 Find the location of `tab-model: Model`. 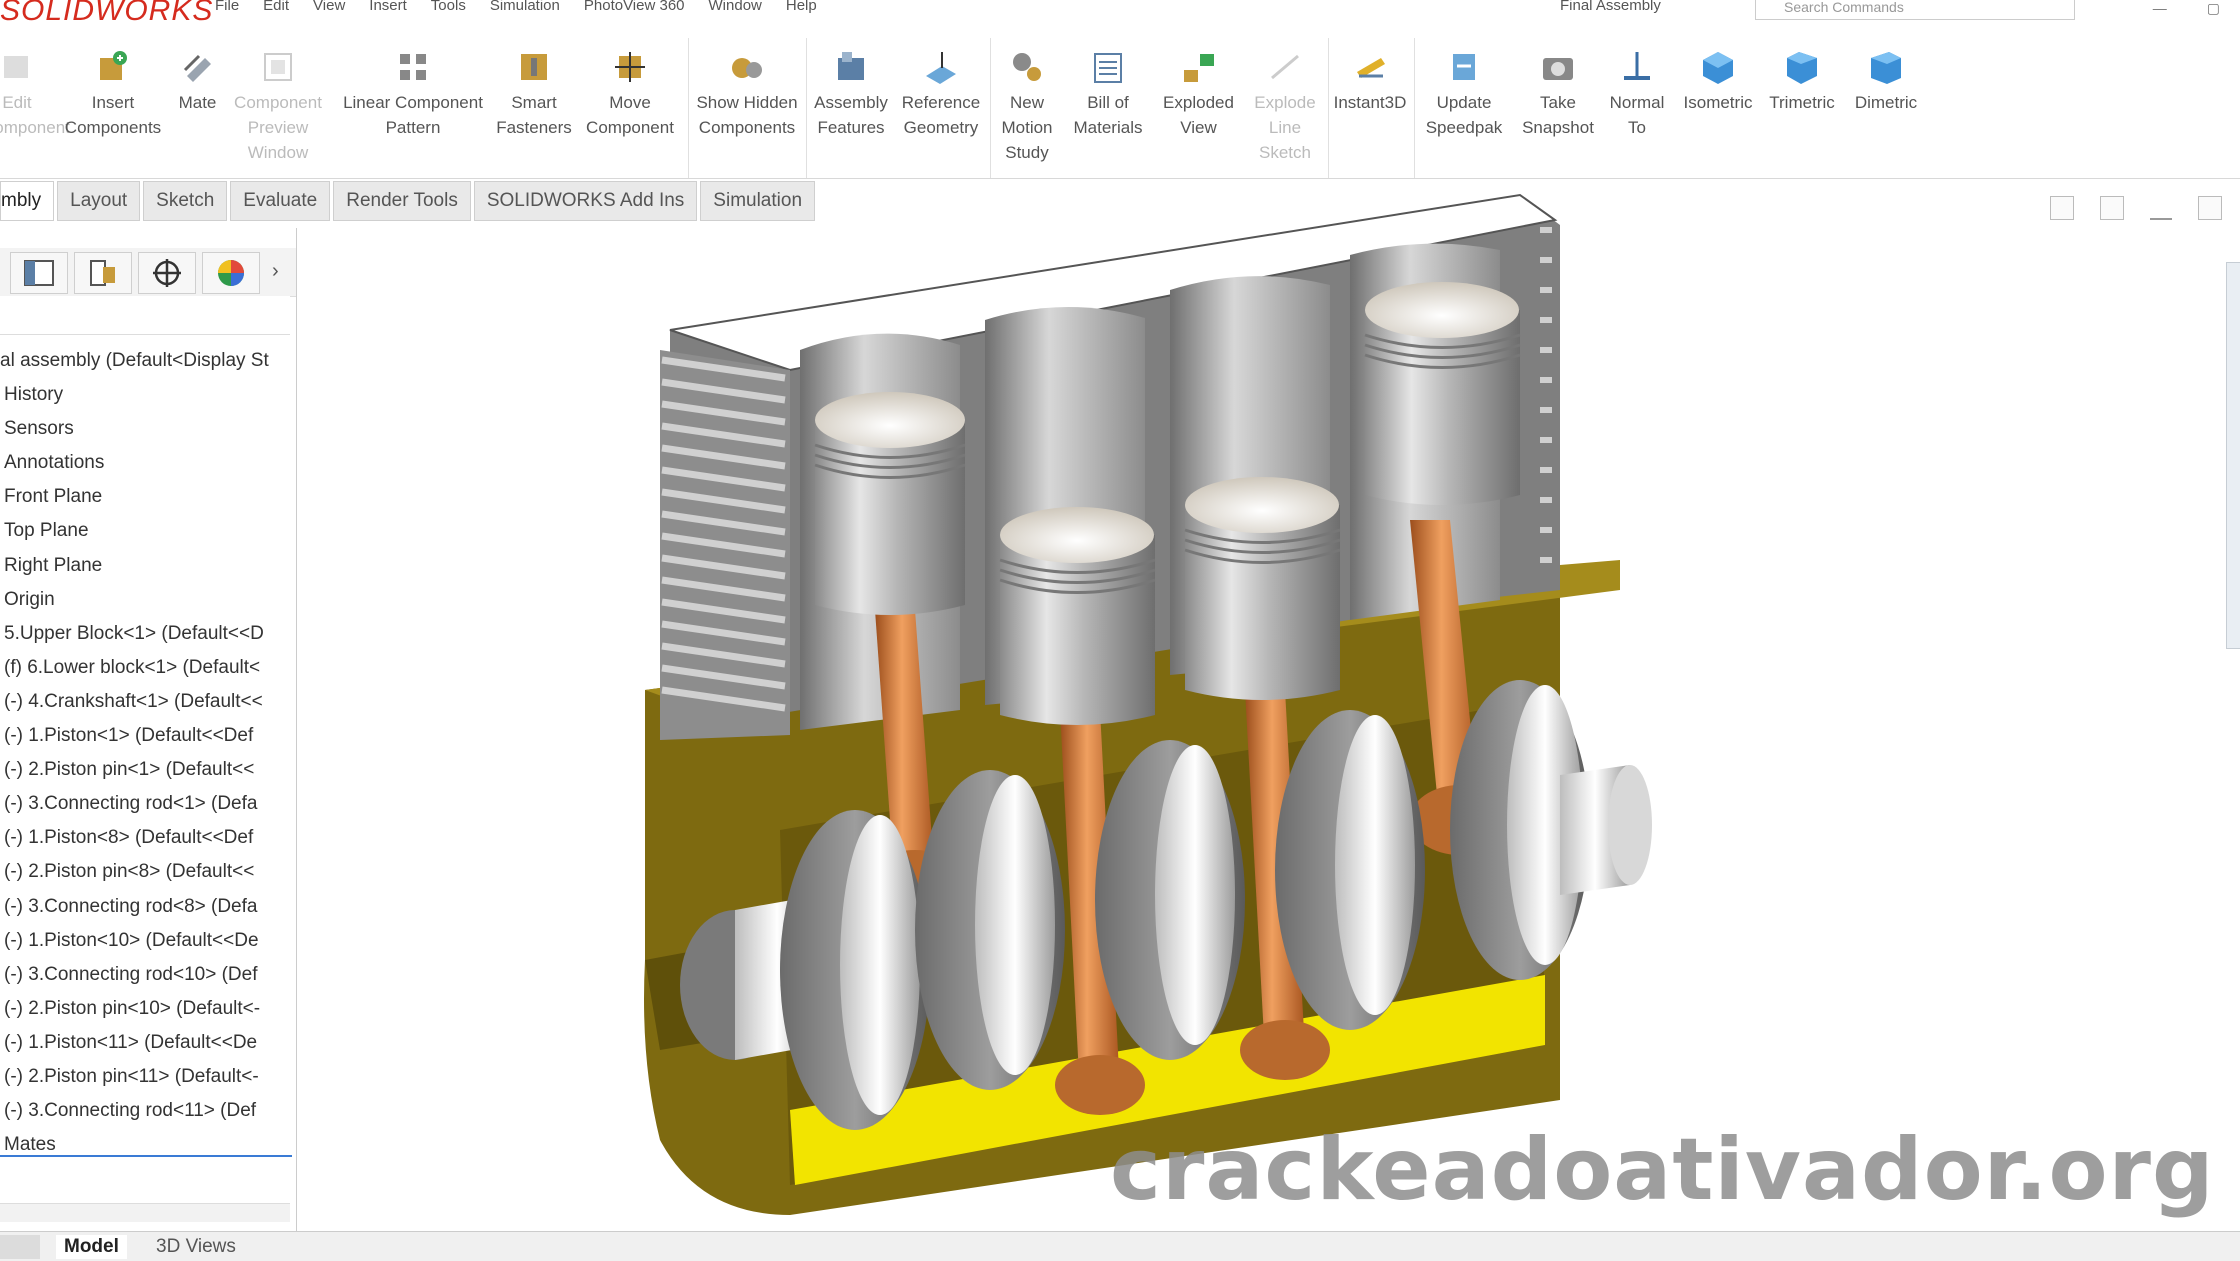

tab-model: Model is located at coordinates (91, 1247).